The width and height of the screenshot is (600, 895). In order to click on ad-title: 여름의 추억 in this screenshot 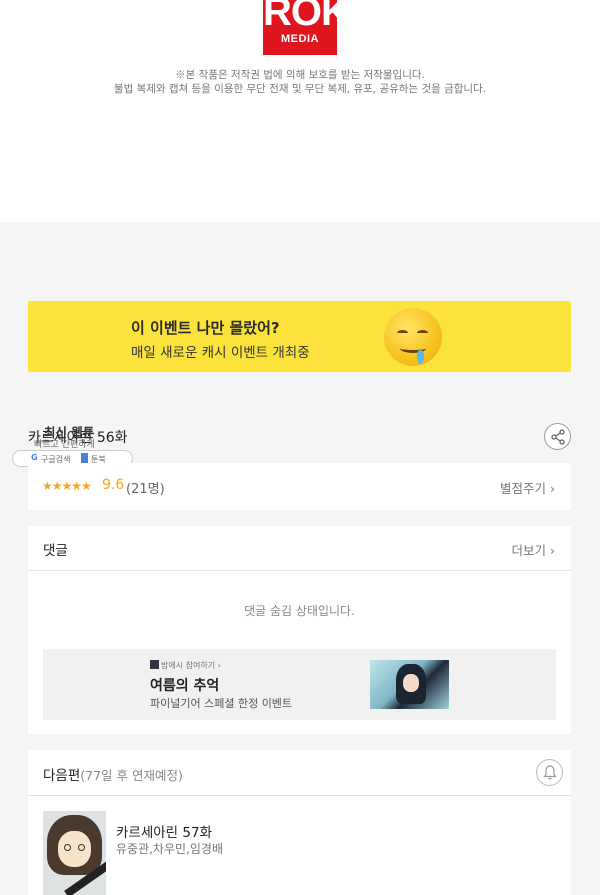, I will do `click(185, 686)`.